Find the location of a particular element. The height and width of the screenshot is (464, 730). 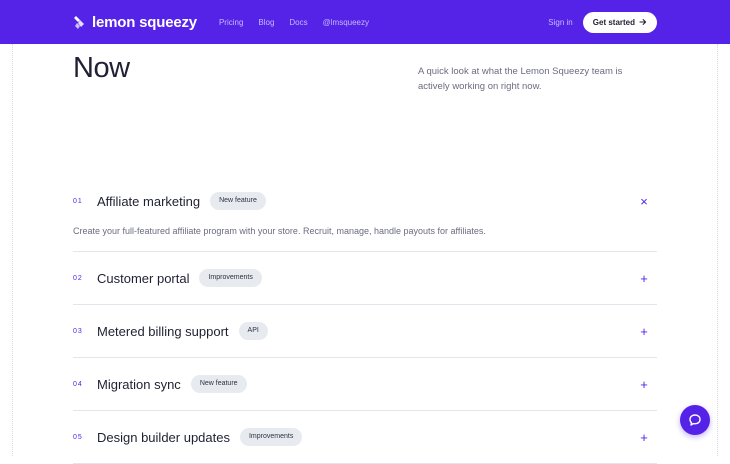

nav-actions: Sign in Get started is located at coordinates (602, 22).